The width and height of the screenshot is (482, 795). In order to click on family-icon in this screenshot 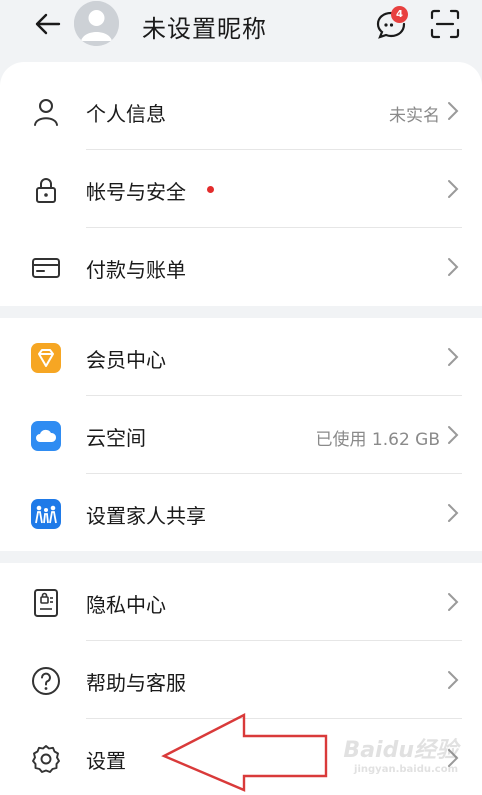, I will do `click(46, 514)`.